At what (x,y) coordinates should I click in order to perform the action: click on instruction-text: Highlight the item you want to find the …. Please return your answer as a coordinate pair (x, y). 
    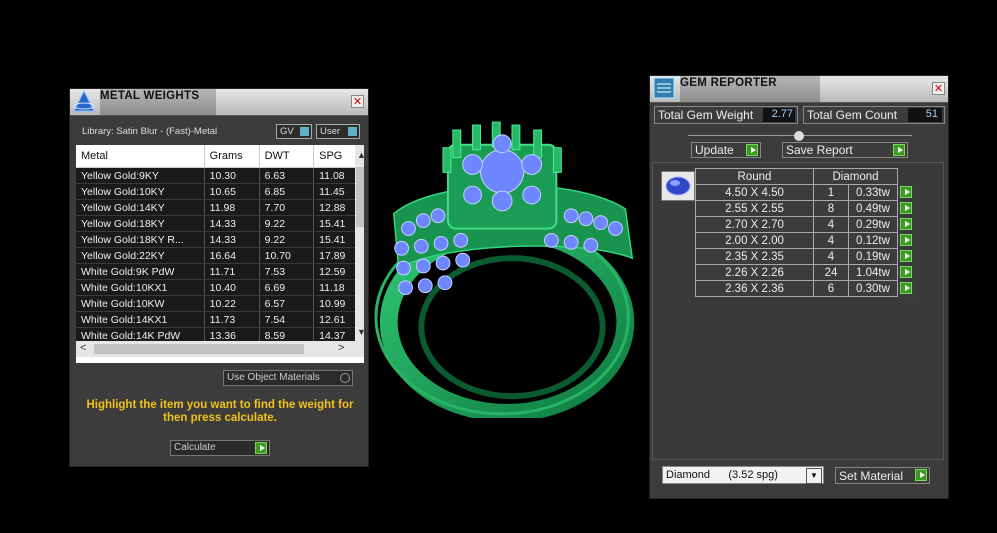
    Looking at the image, I should click on (220, 411).